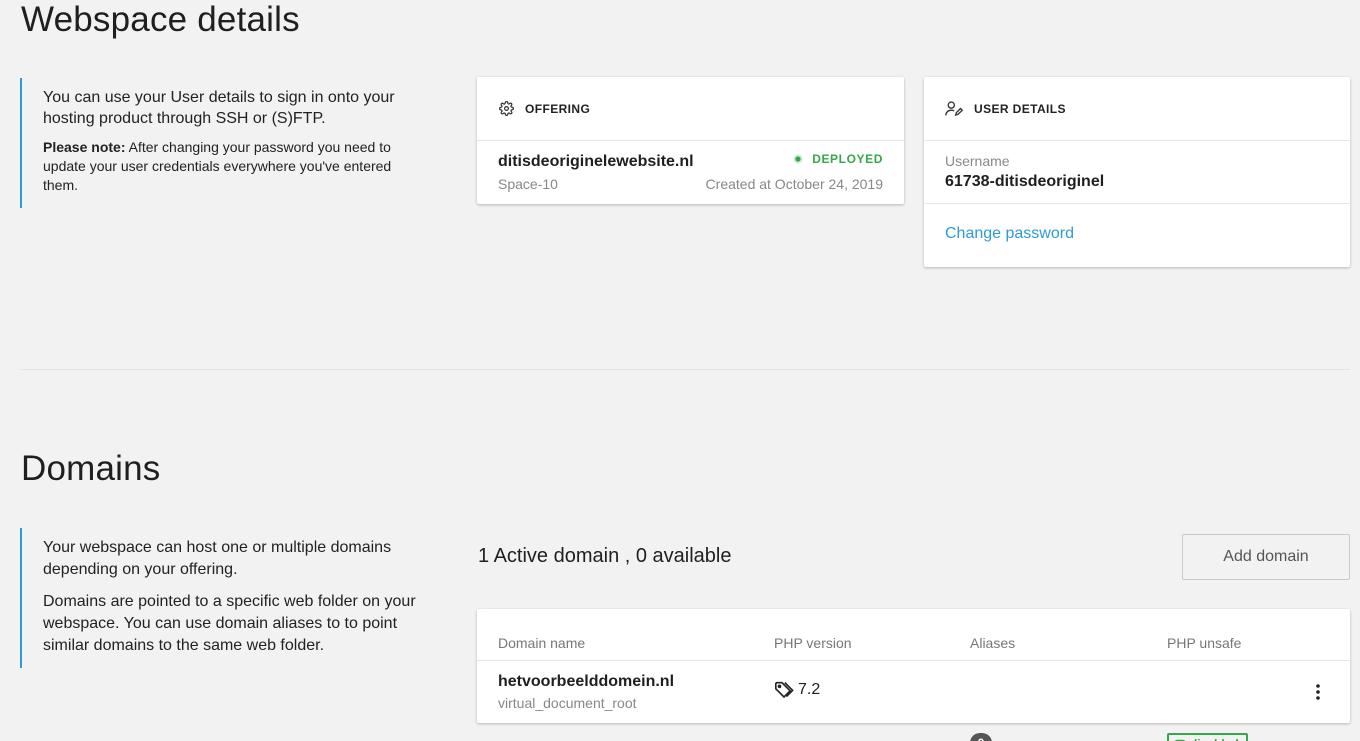  I want to click on offering-site-name: ditisdeoriginelewebsite.nl, so click(596, 161).